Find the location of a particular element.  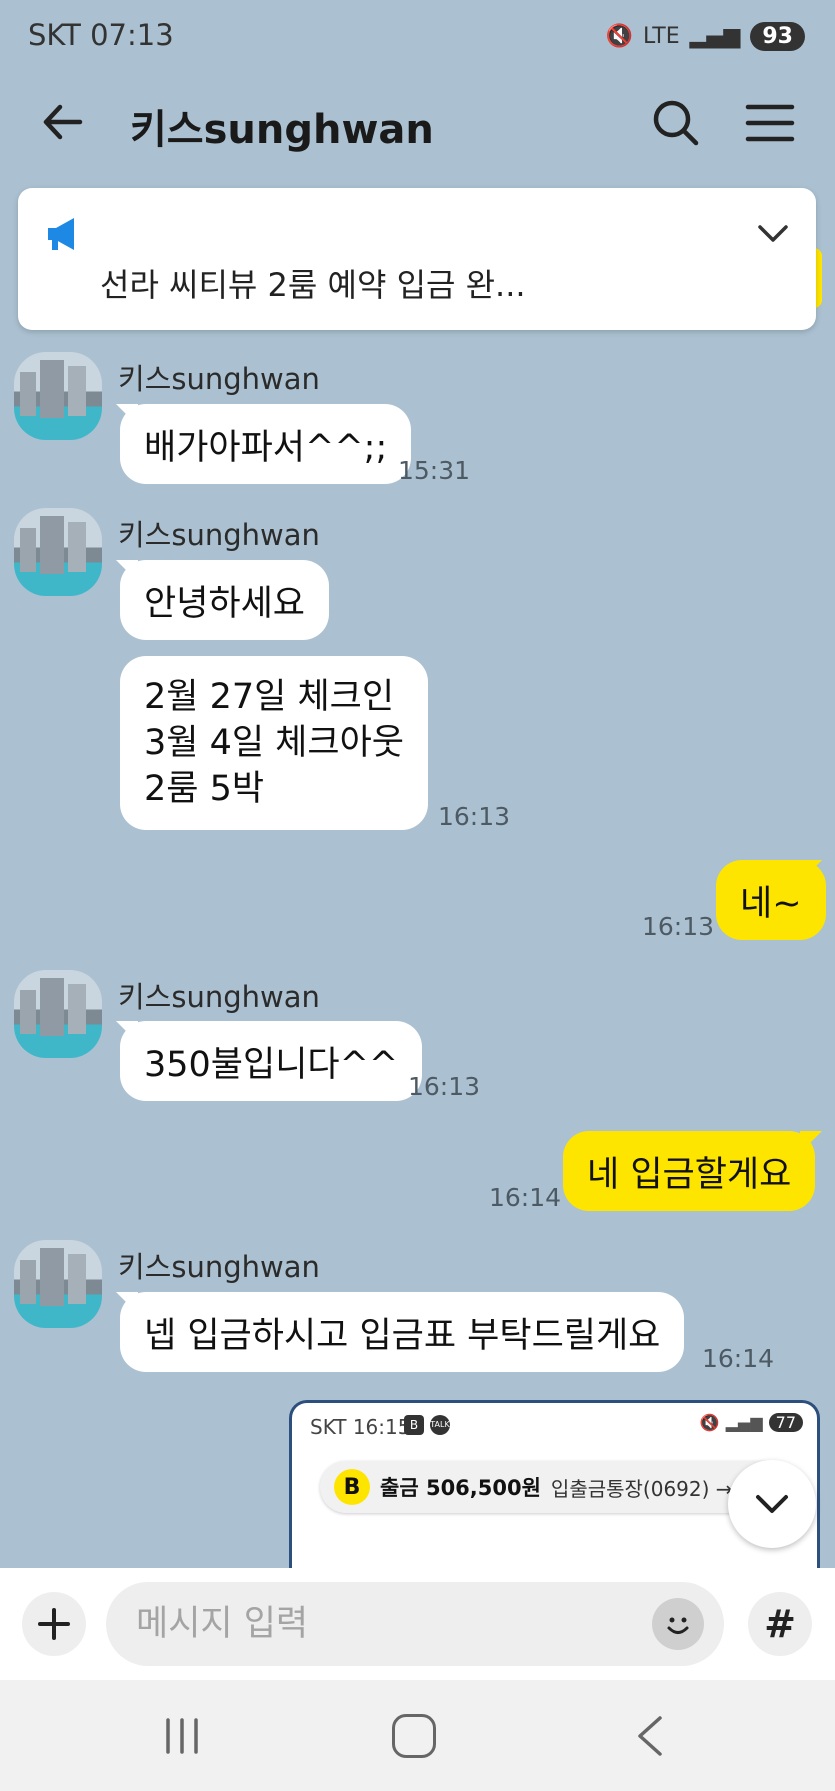

chat-header: 키스sunghwan is located at coordinates (417, 125).